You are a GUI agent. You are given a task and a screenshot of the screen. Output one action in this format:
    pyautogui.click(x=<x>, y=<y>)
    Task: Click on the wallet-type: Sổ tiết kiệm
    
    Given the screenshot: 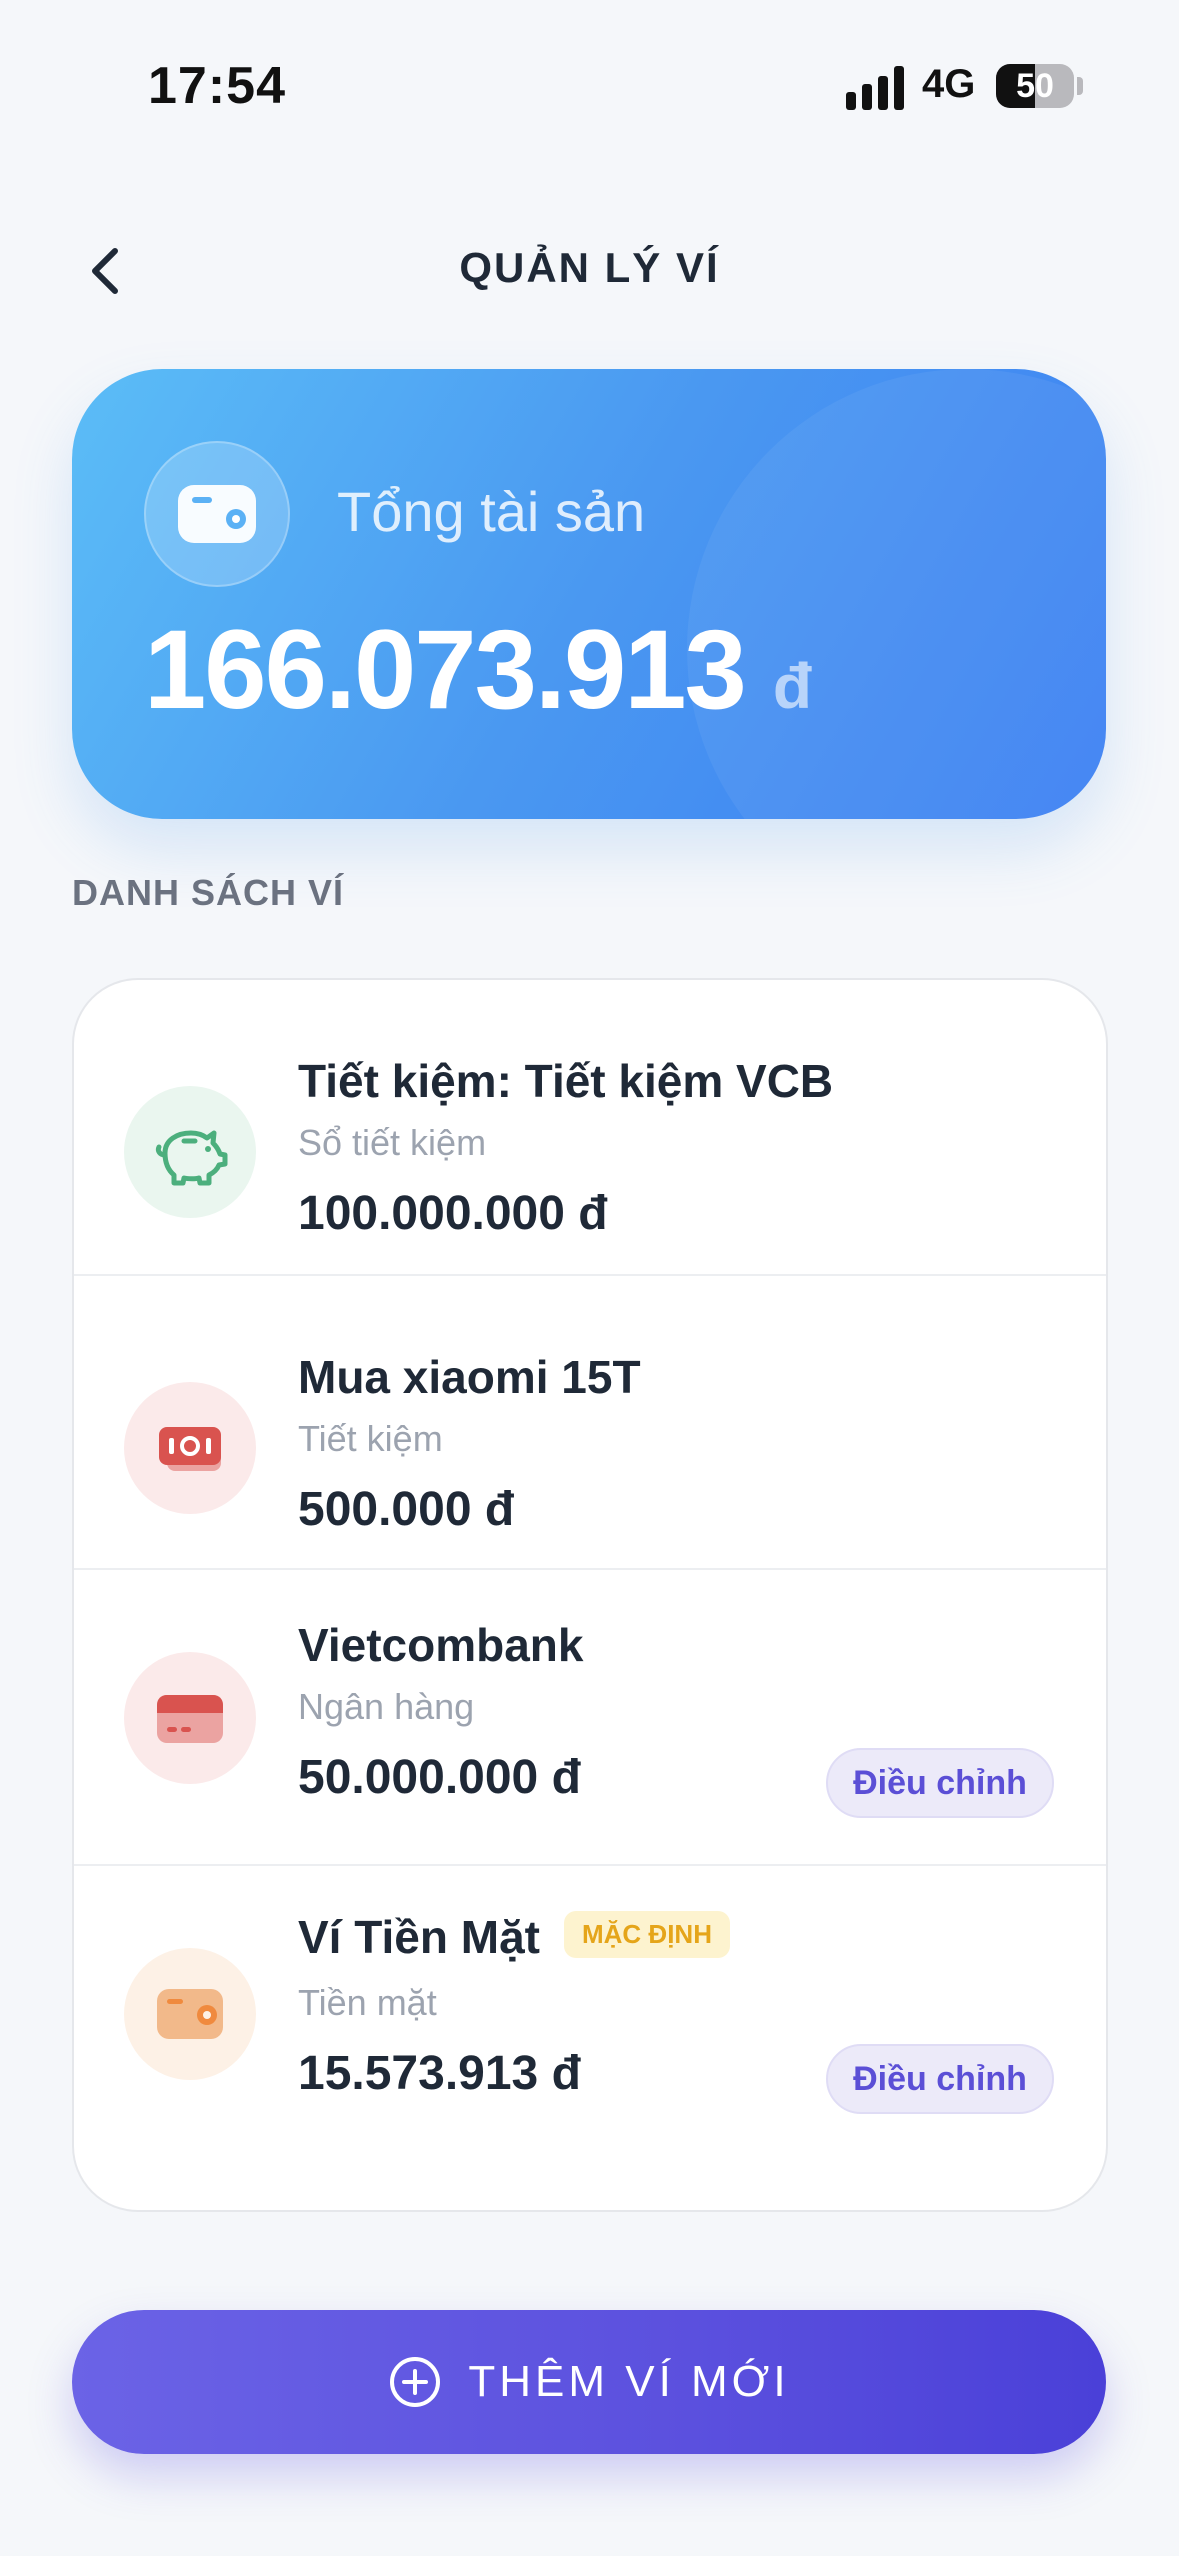 What is the action you would take?
    pyautogui.click(x=392, y=1142)
    